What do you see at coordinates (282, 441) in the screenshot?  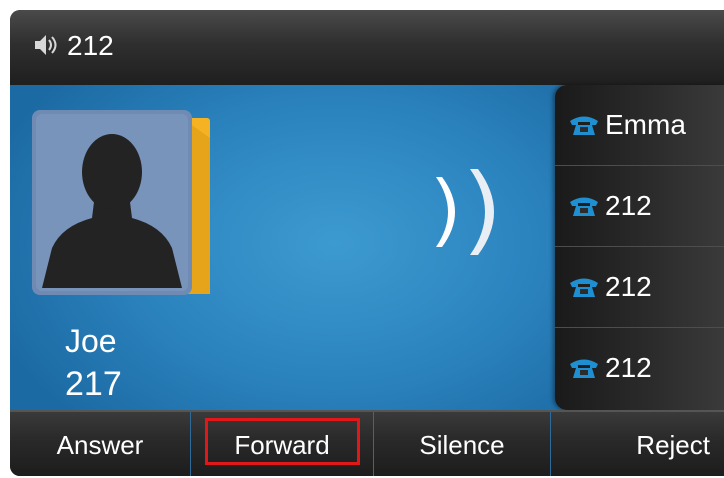 I see `forward-highlight-box` at bounding box center [282, 441].